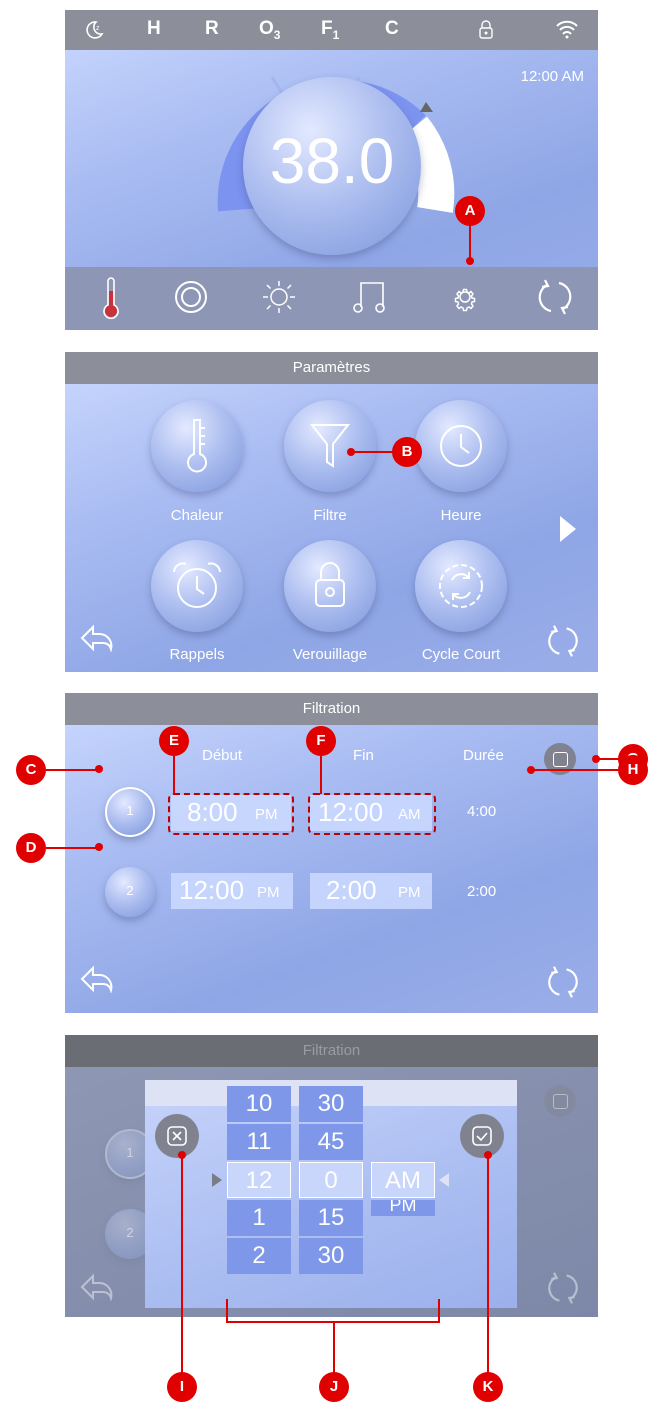 Image resolution: width=657 pixels, height=1413 pixels. I want to click on marker-i: I, so click(182, 1387).